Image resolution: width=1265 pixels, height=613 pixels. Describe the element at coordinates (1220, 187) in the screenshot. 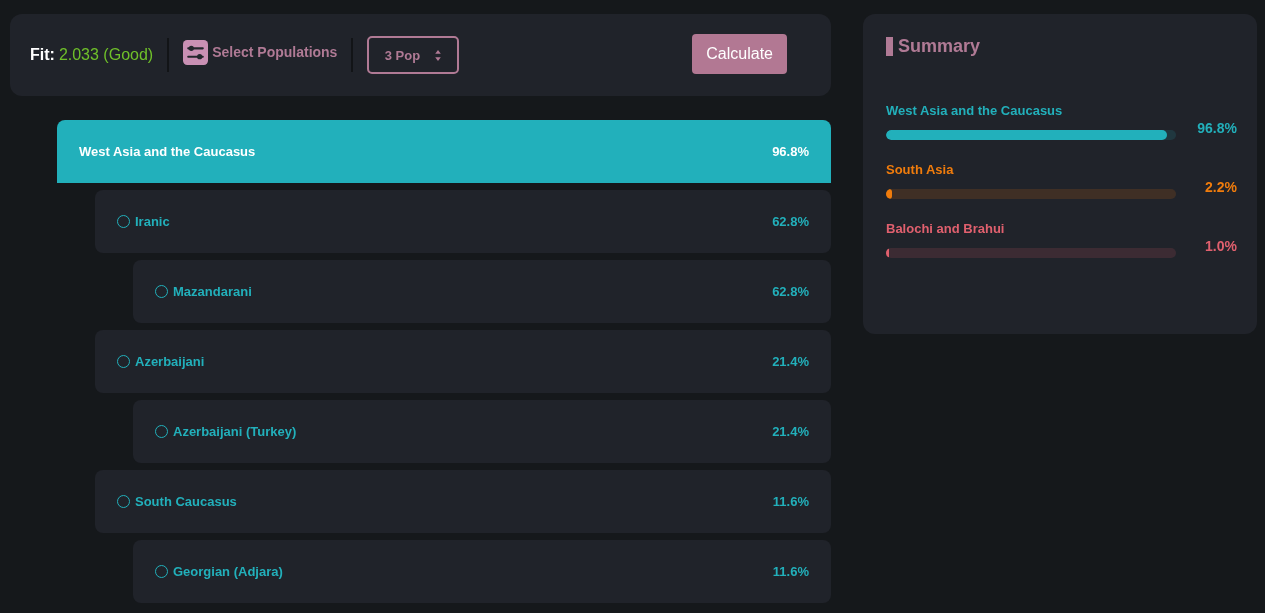

I see `percent-reading: 2.2%` at that location.